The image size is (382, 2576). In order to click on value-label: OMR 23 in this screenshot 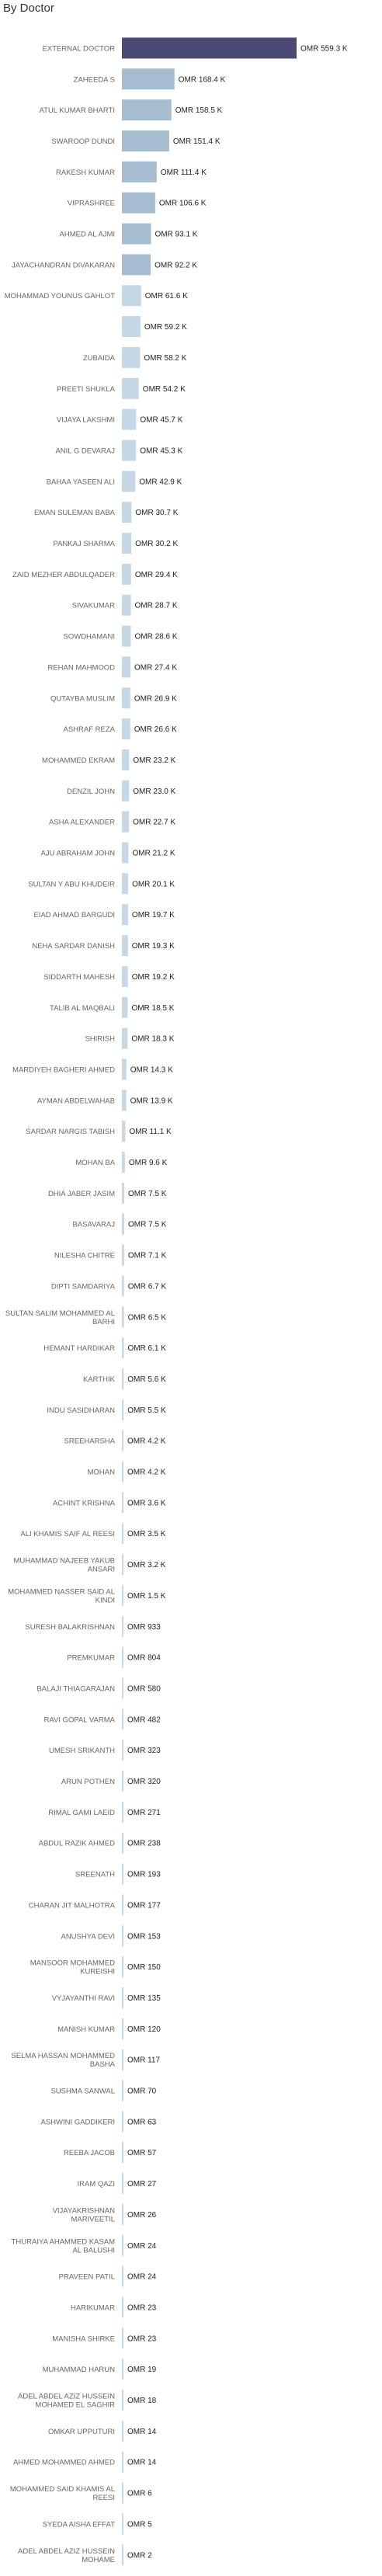, I will do `click(142, 2307)`.